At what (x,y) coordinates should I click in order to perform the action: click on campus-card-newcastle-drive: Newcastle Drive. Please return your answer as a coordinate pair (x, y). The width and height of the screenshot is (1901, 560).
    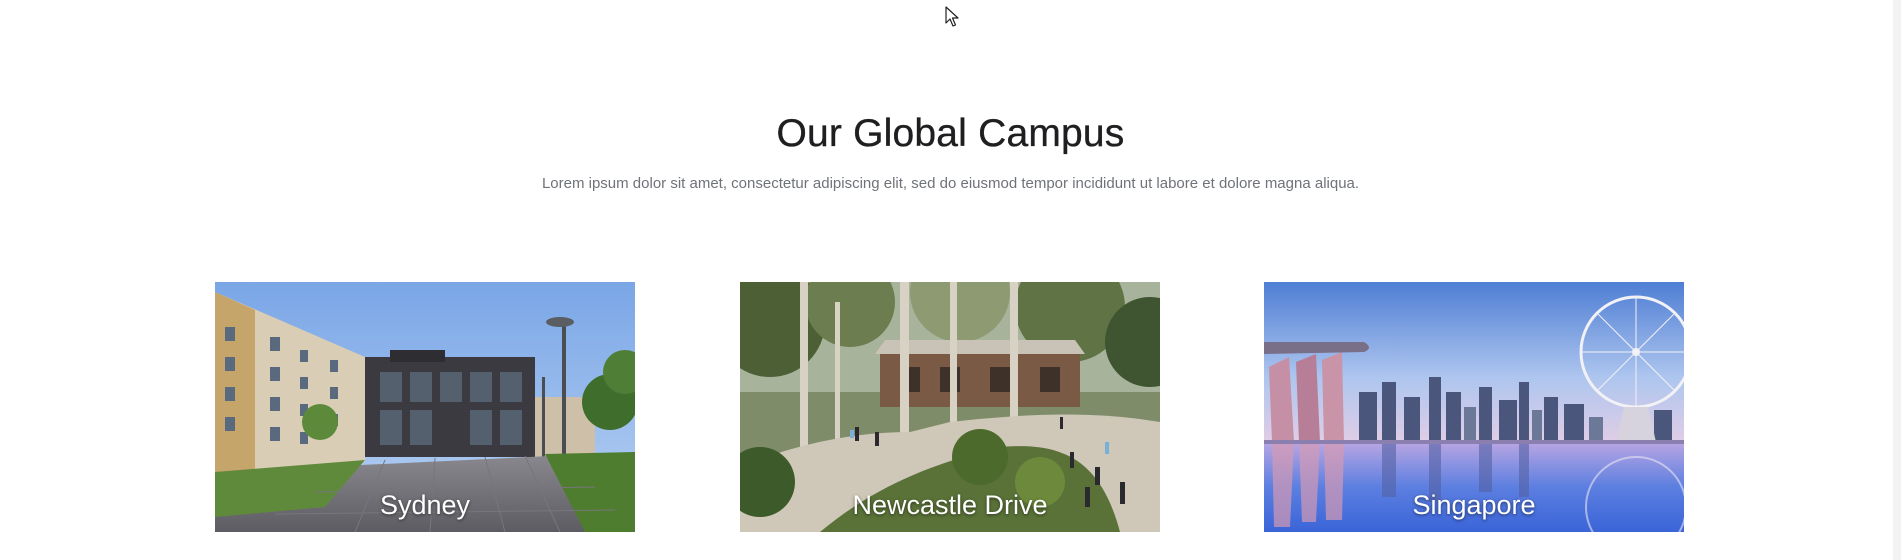
    Looking at the image, I should click on (950, 407).